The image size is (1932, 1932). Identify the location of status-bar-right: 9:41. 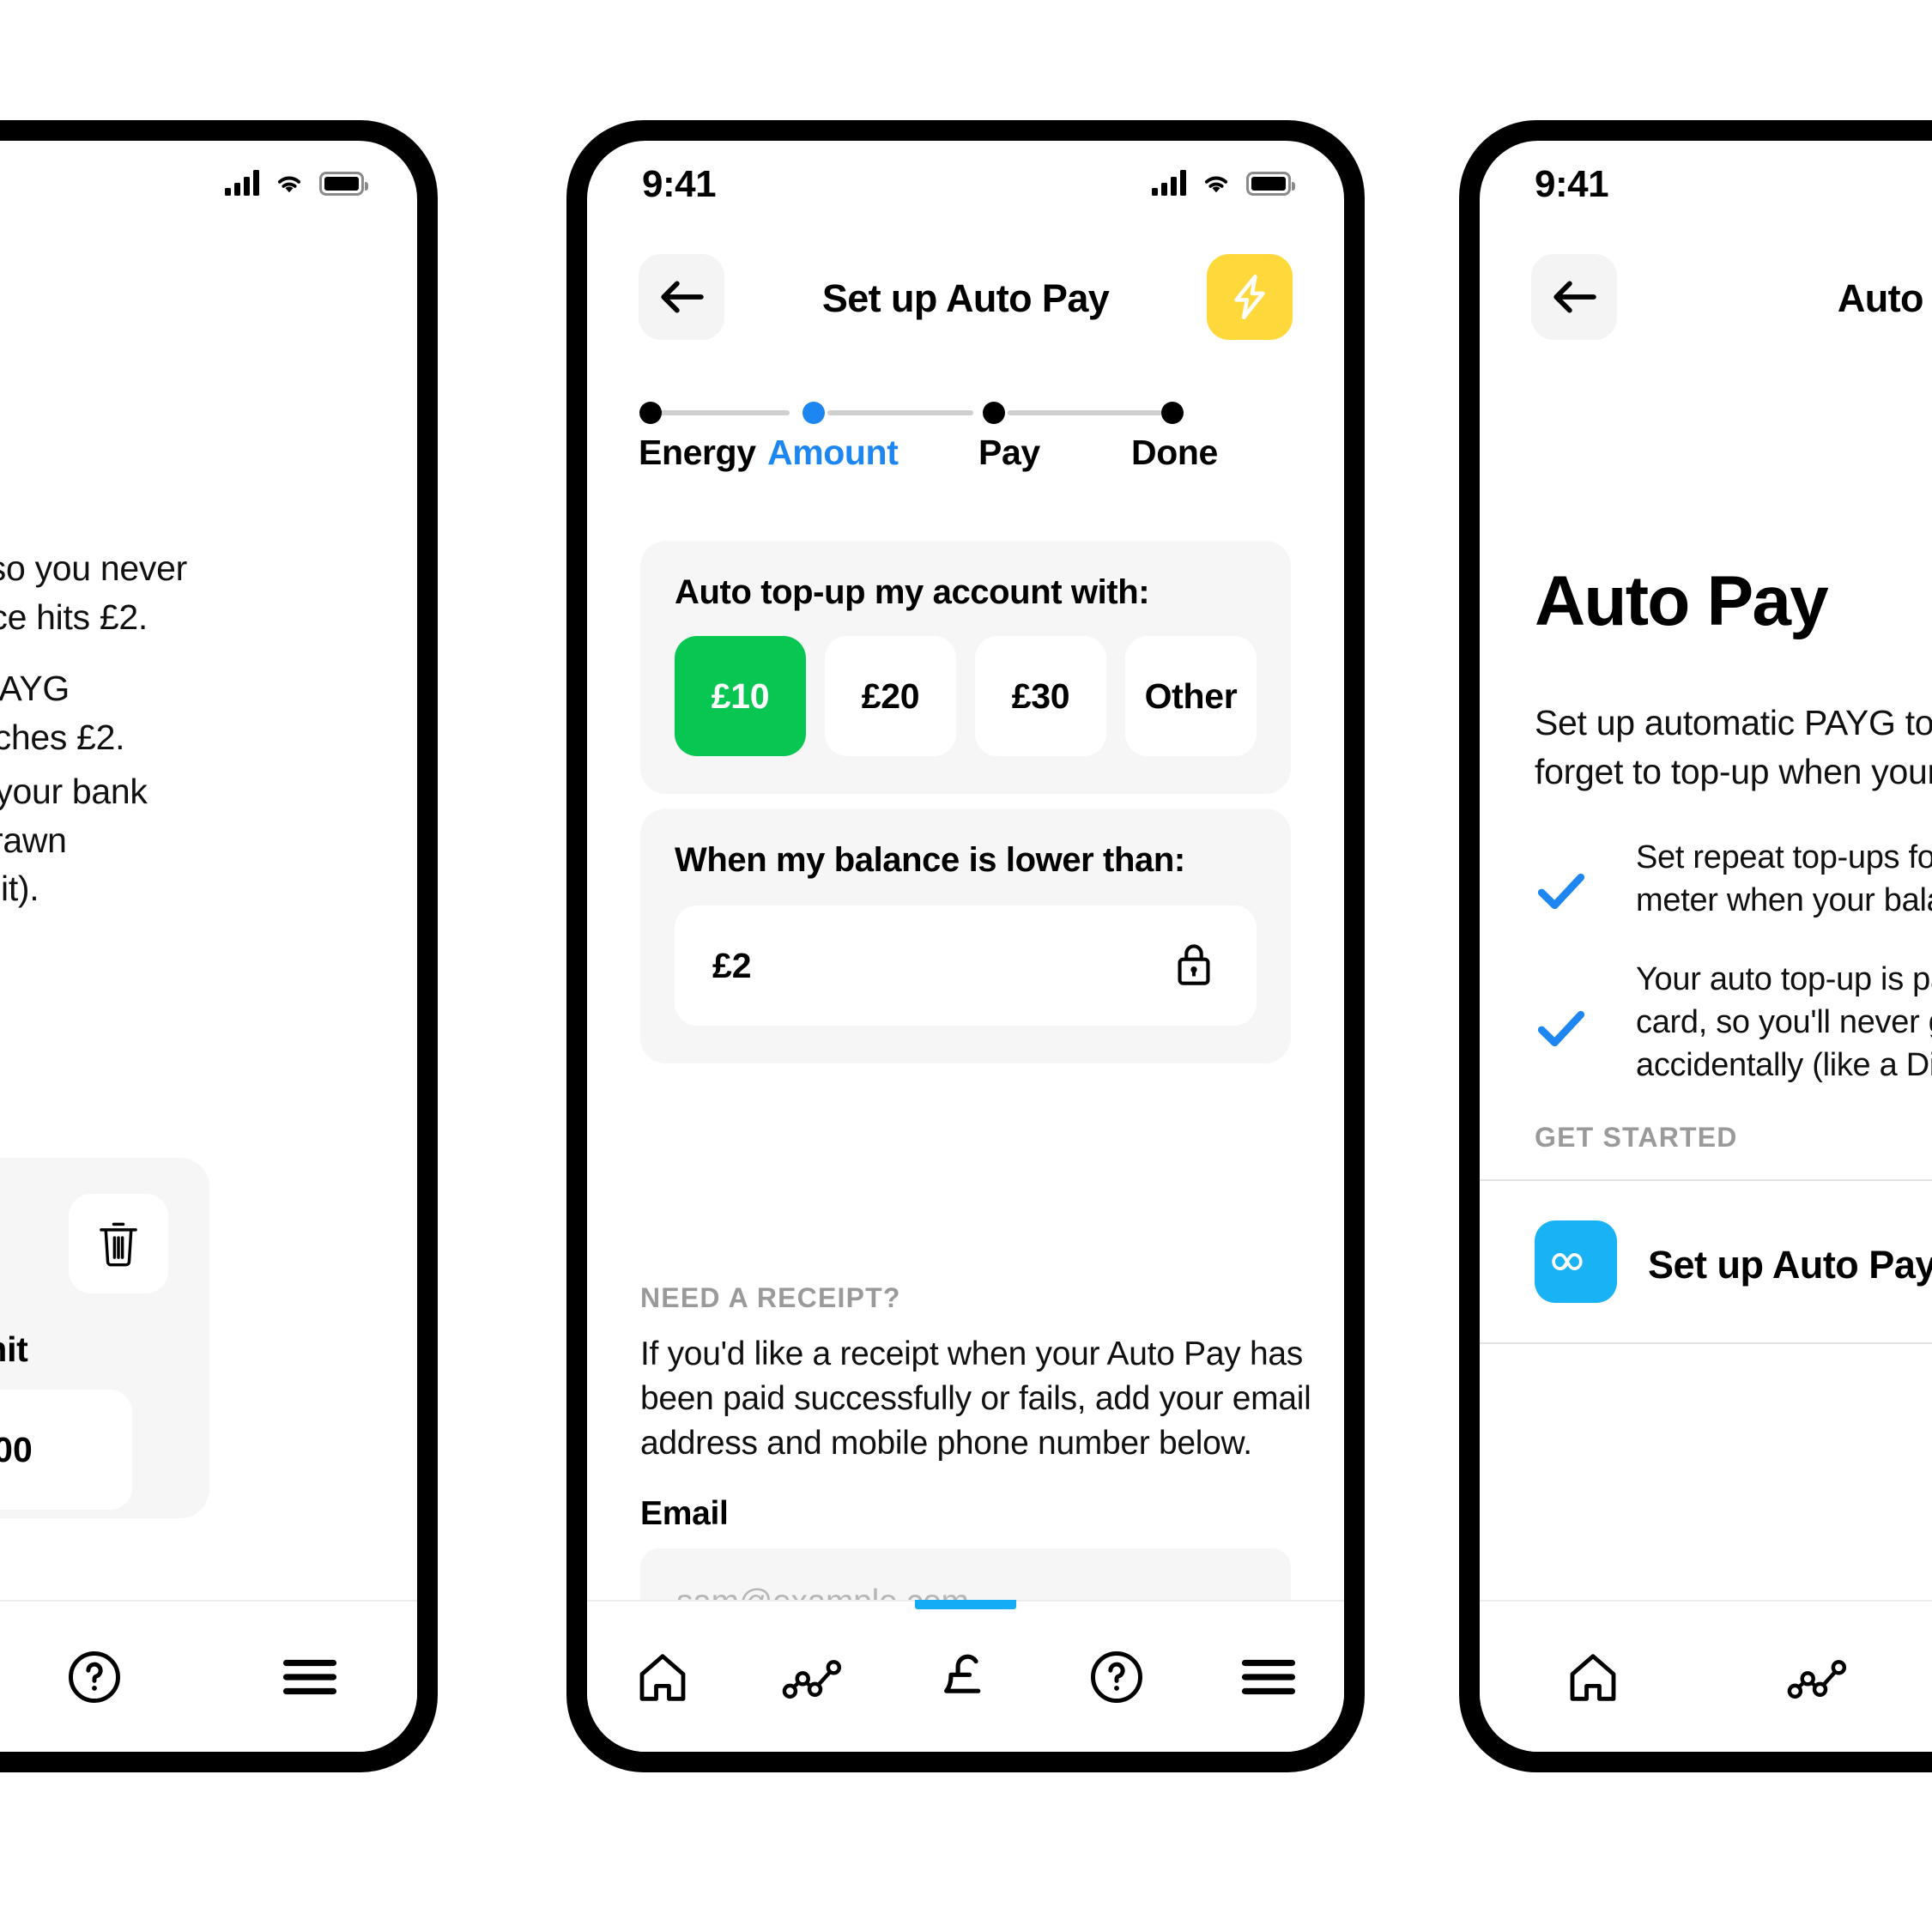
(1706, 188).